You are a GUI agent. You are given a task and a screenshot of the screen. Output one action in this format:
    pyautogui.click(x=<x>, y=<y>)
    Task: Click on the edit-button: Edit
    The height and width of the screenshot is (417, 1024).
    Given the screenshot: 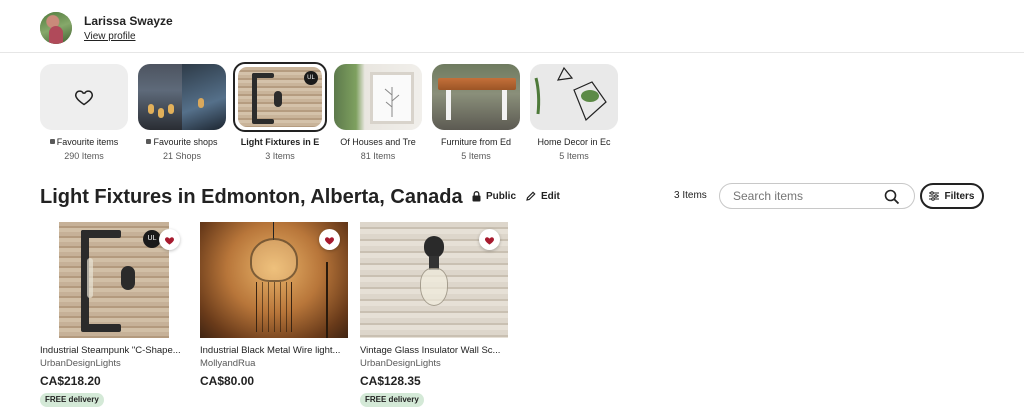 What is the action you would take?
    pyautogui.click(x=543, y=196)
    